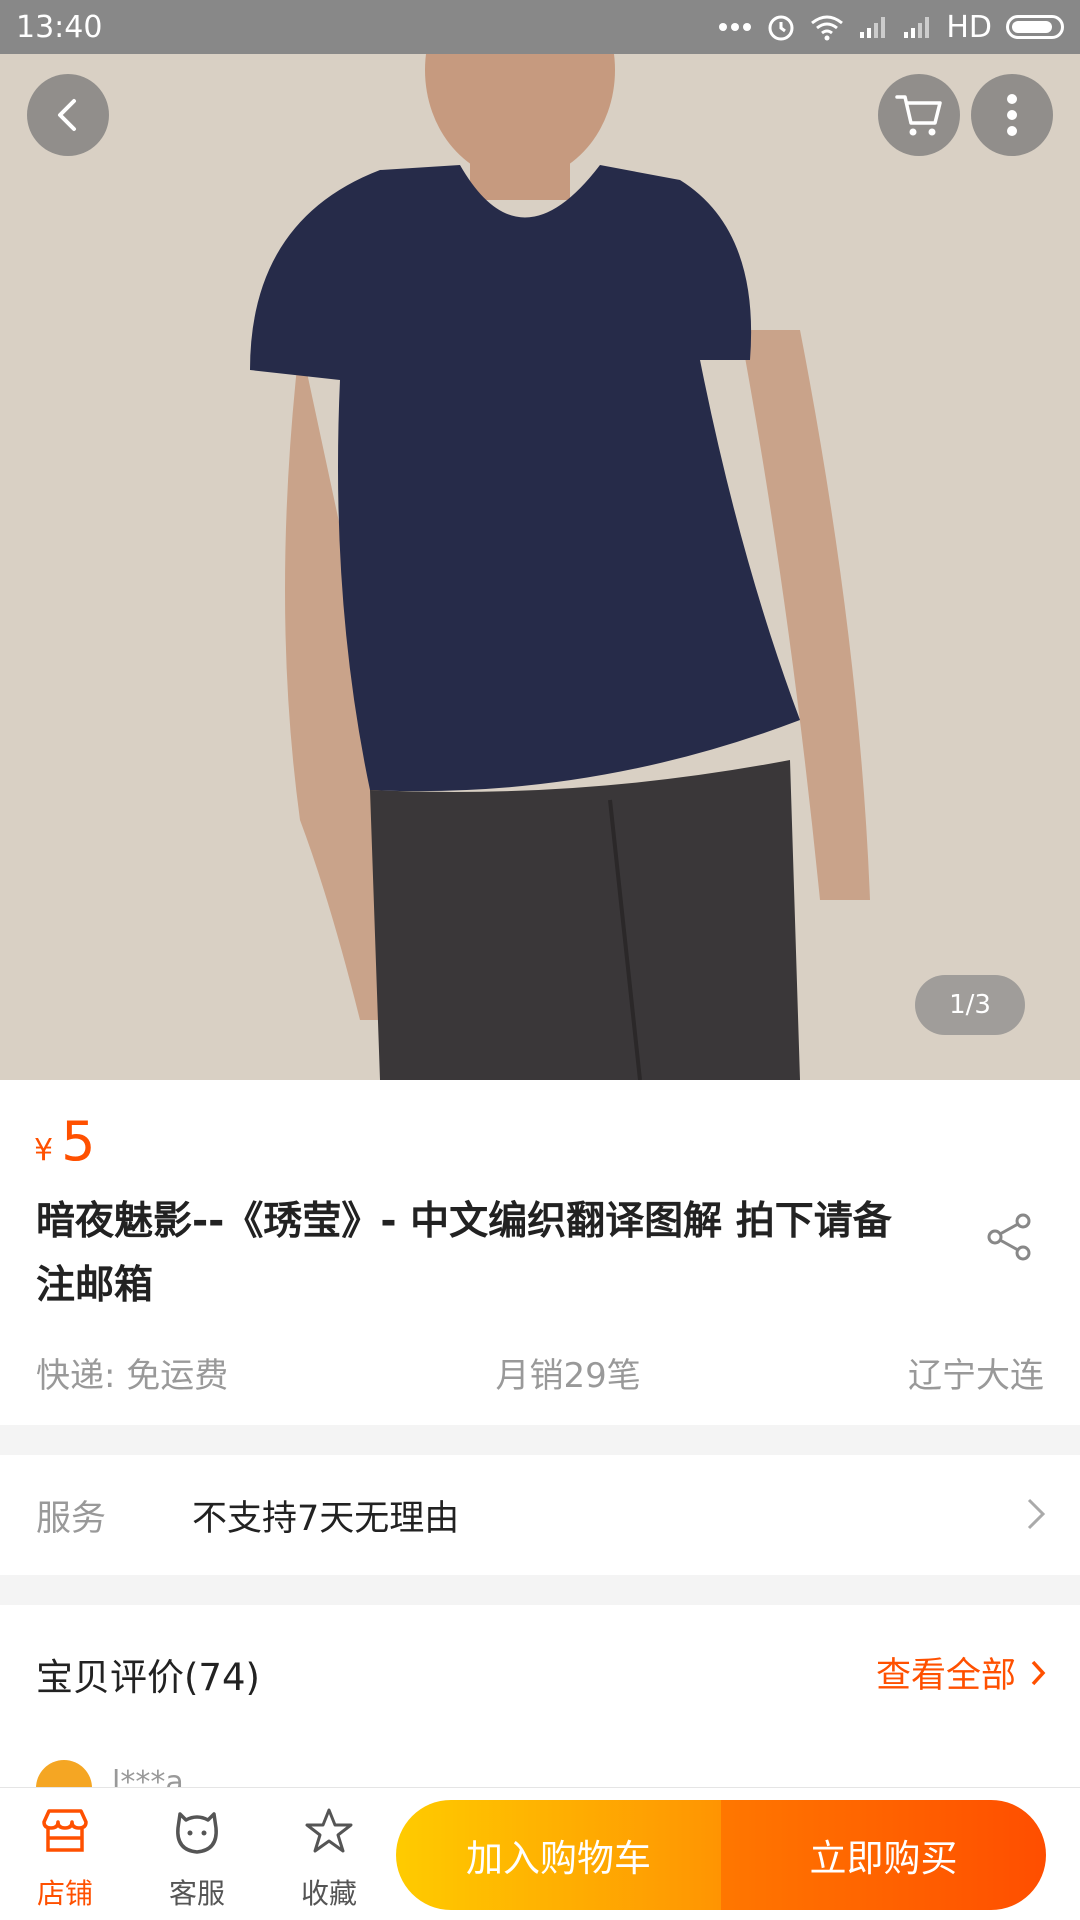  Describe the element at coordinates (976, 1376) in the screenshot. I see `ship-location: 辽宁大连` at that location.